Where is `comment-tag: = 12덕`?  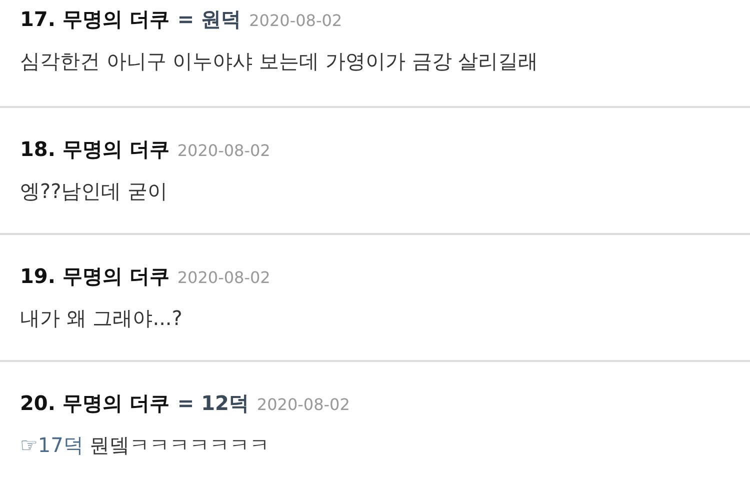
comment-tag: = 12덕 is located at coordinates (213, 403).